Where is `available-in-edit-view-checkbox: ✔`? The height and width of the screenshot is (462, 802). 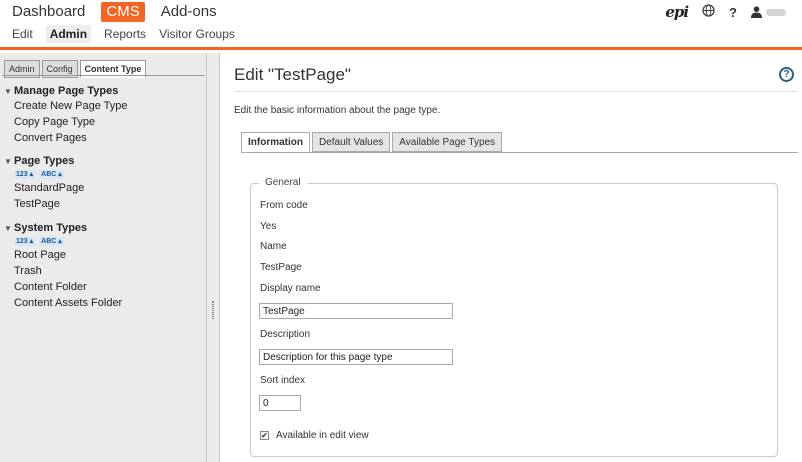
available-in-edit-view-checkbox: ✔ is located at coordinates (264, 435).